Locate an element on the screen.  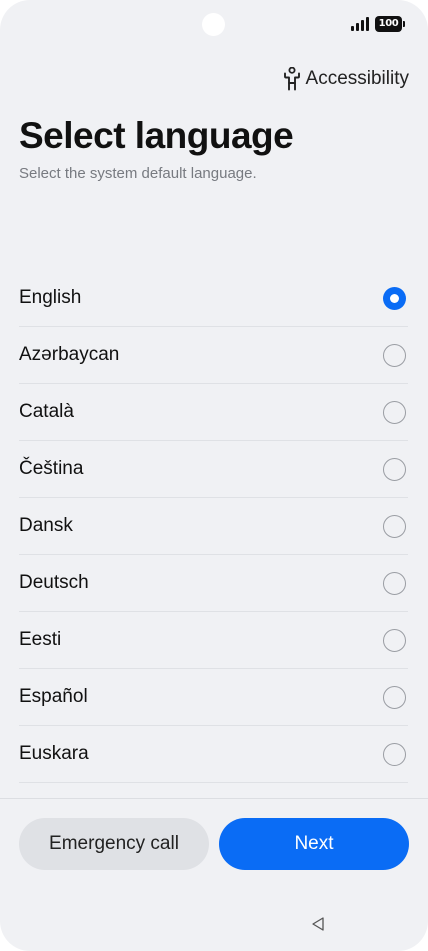
language-label: Čeština is located at coordinates (51, 468).